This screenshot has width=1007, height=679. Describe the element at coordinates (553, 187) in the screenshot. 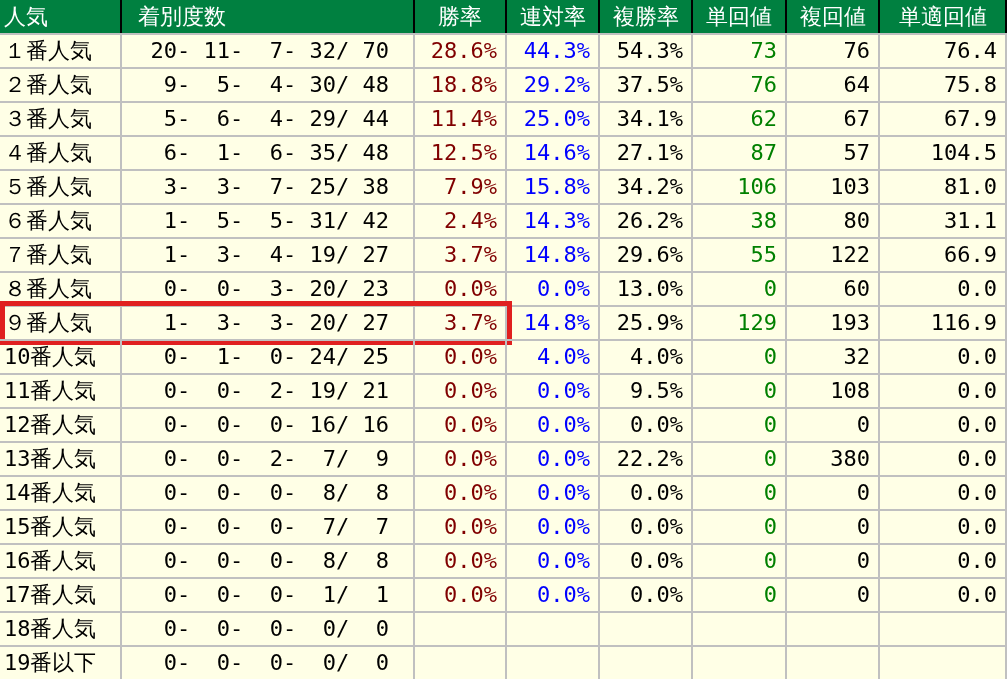

I see `quinella-rate-cell: 15.8%` at that location.